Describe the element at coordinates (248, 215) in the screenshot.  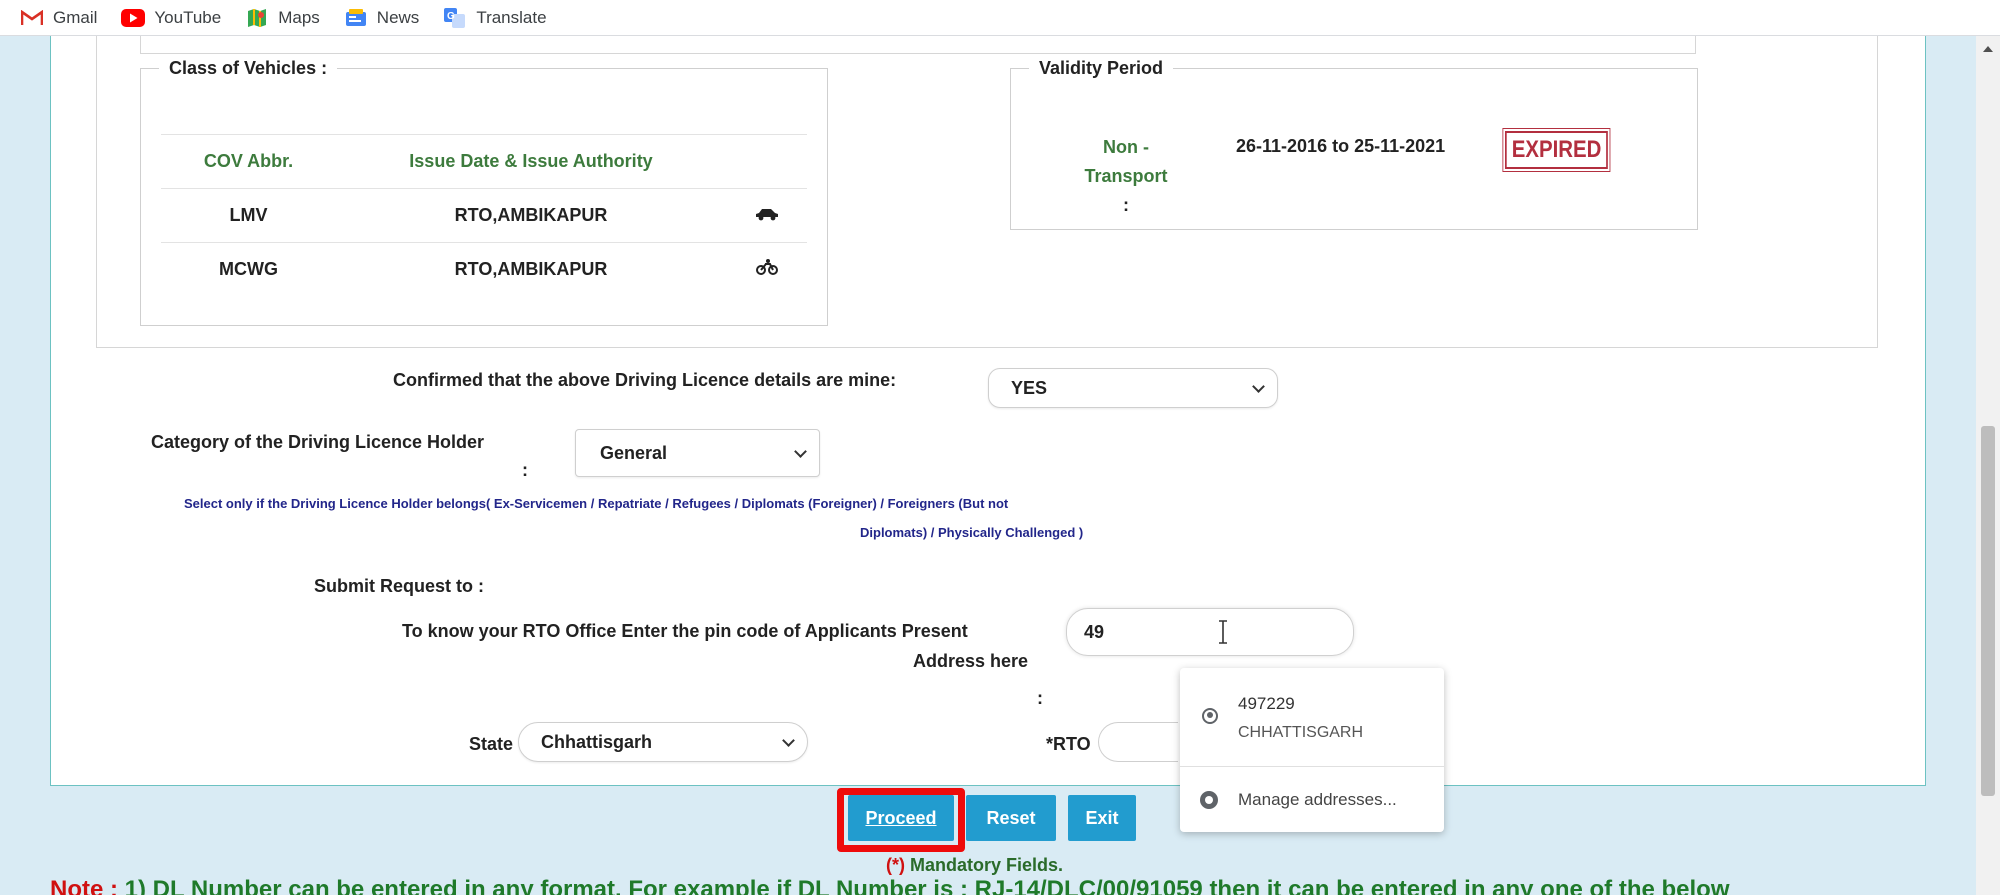
I see `cov-abbr-cell: LMV` at that location.